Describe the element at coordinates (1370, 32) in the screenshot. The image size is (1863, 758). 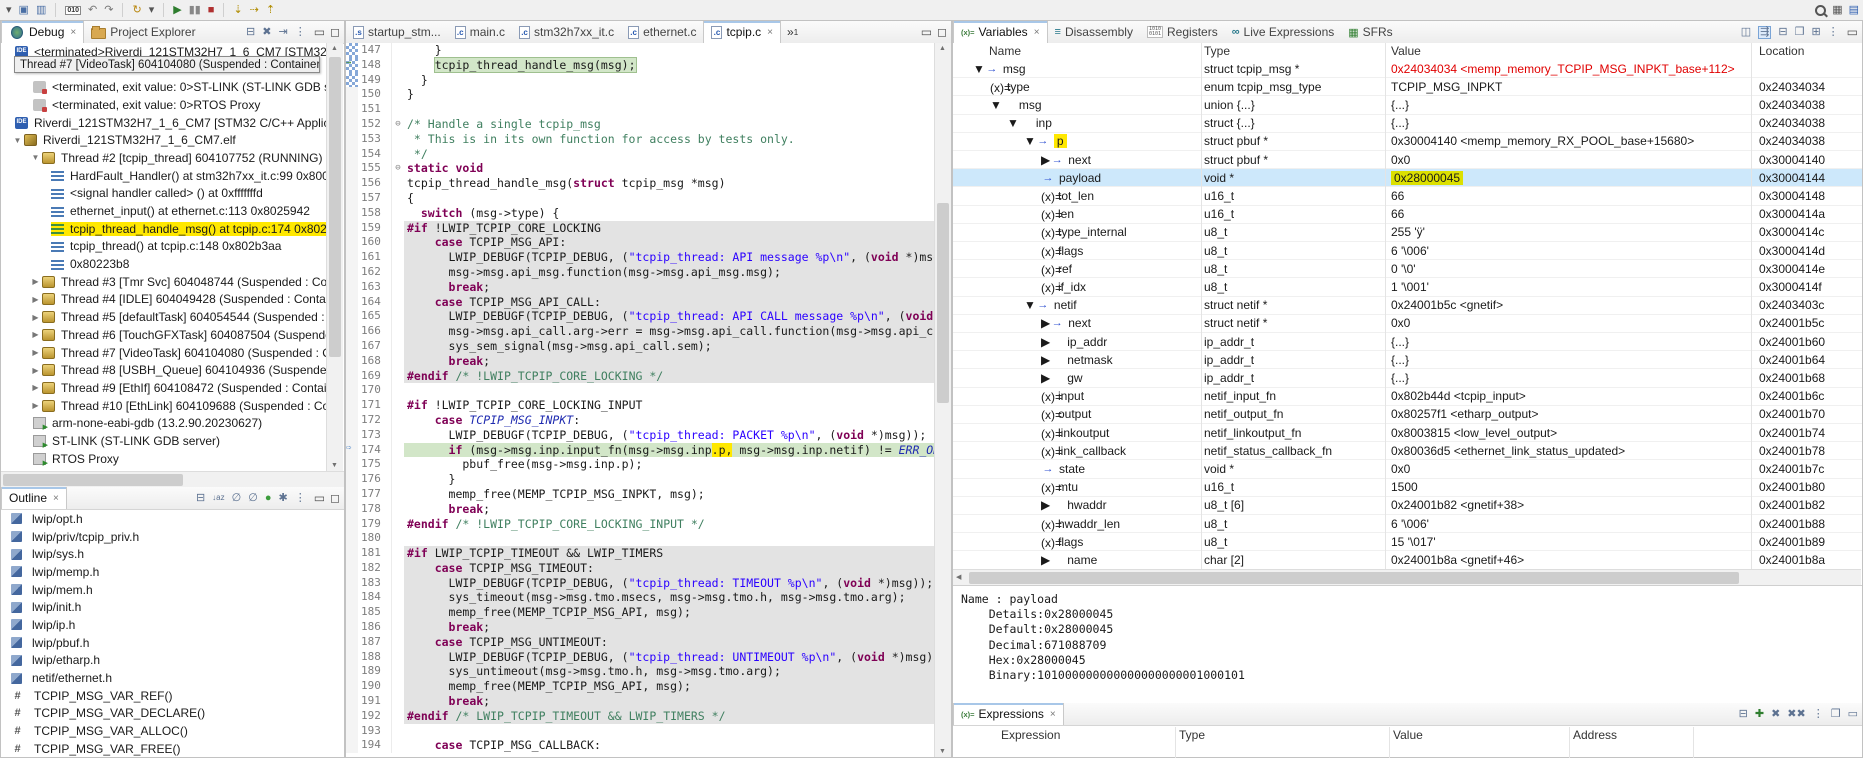
I see `tab-sfrs: ▦ SFRs` at that location.